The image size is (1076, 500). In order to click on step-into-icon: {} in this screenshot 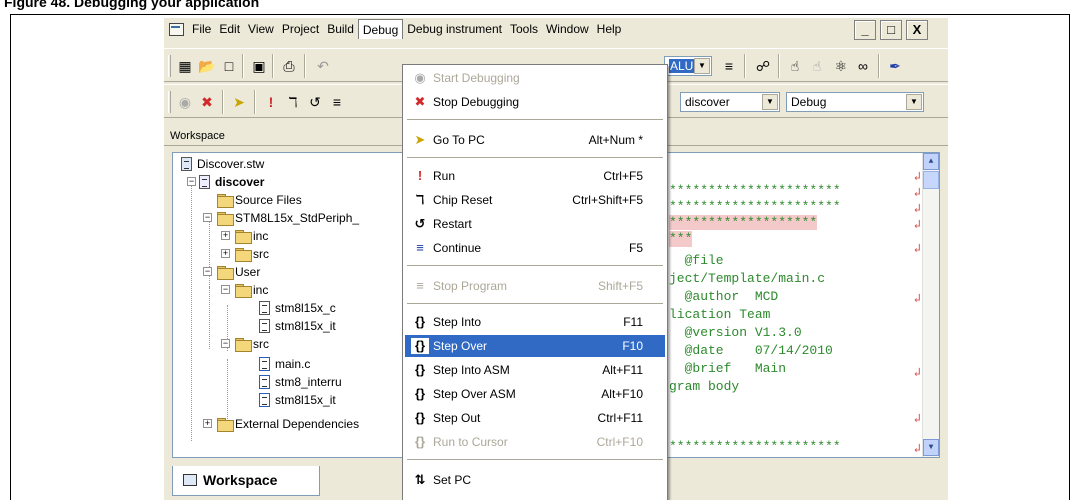, I will do `click(420, 321)`.